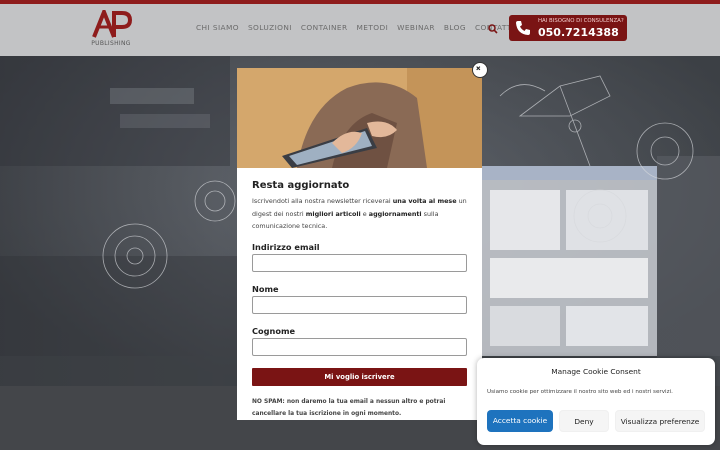 Image resolution: width=720 pixels, height=450 pixels. Describe the element at coordinates (660, 421) in the screenshot. I see `view-preferences-button: Visualizza preferenze` at that location.